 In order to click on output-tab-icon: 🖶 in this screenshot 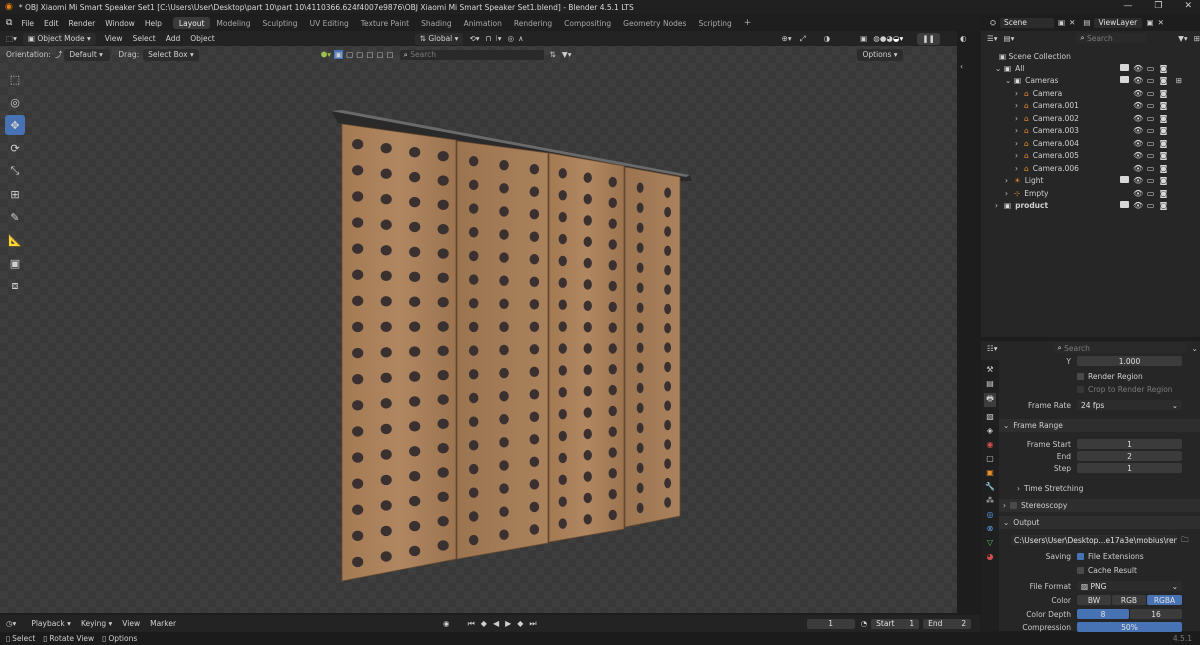, I will do `click(990, 400)`.